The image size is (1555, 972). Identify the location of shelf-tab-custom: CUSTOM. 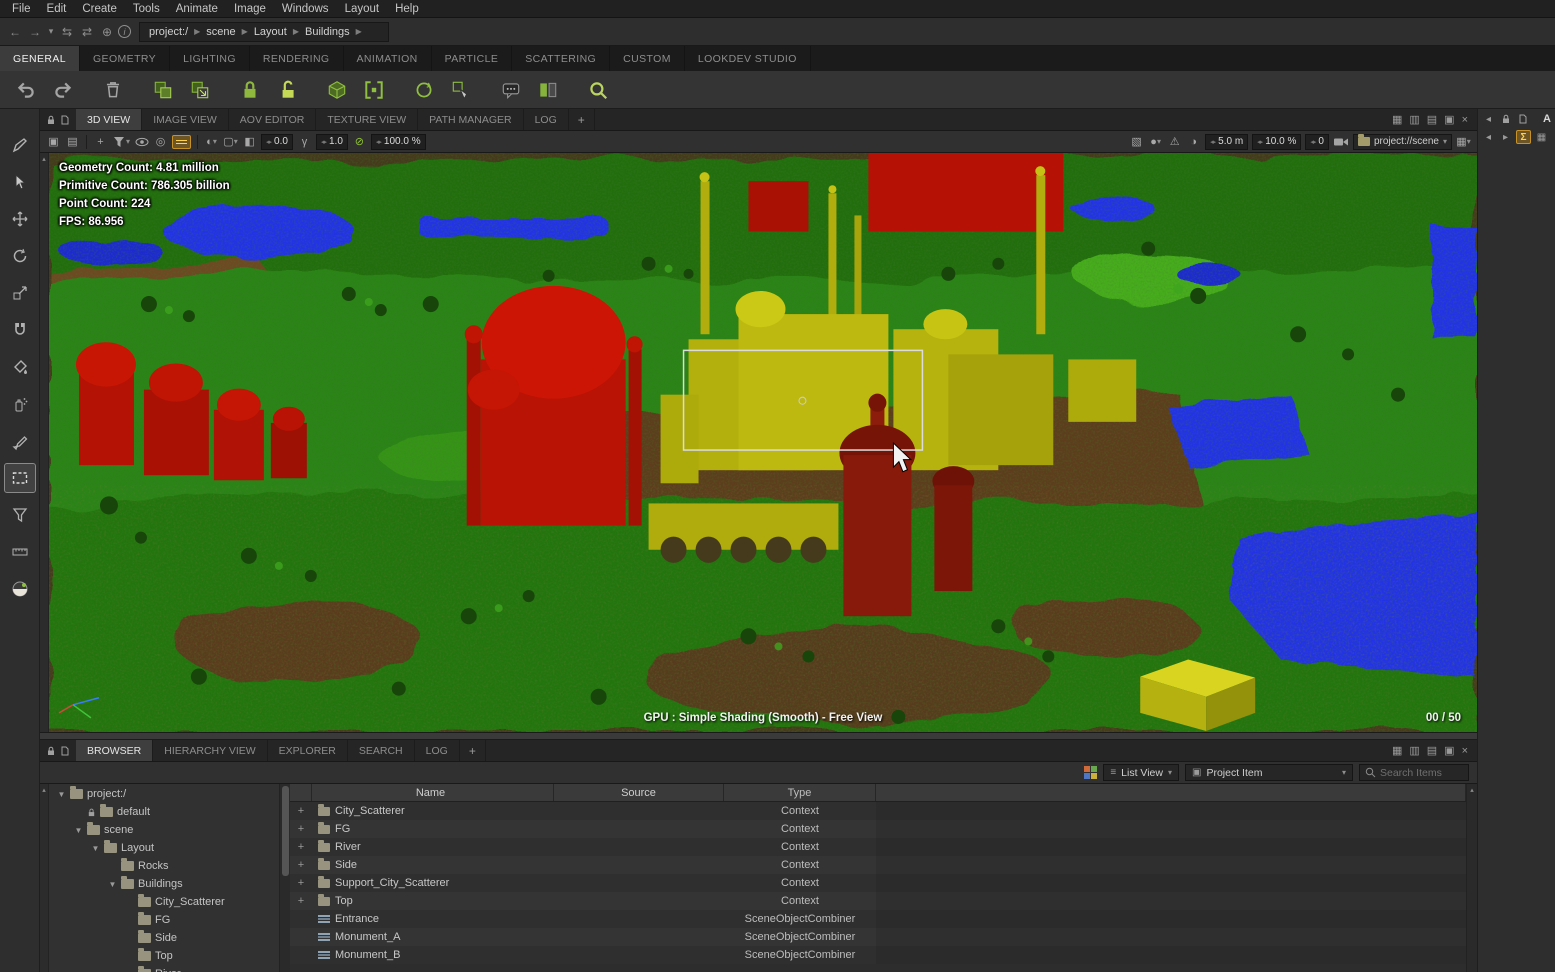
(647, 58).